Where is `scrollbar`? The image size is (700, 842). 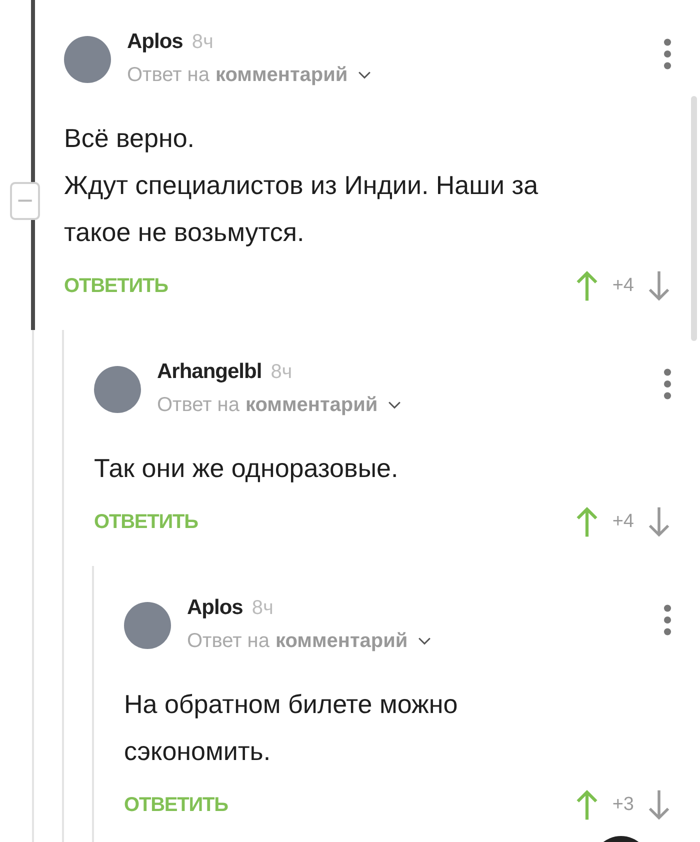 scrollbar is located at coordinates (694, 218).